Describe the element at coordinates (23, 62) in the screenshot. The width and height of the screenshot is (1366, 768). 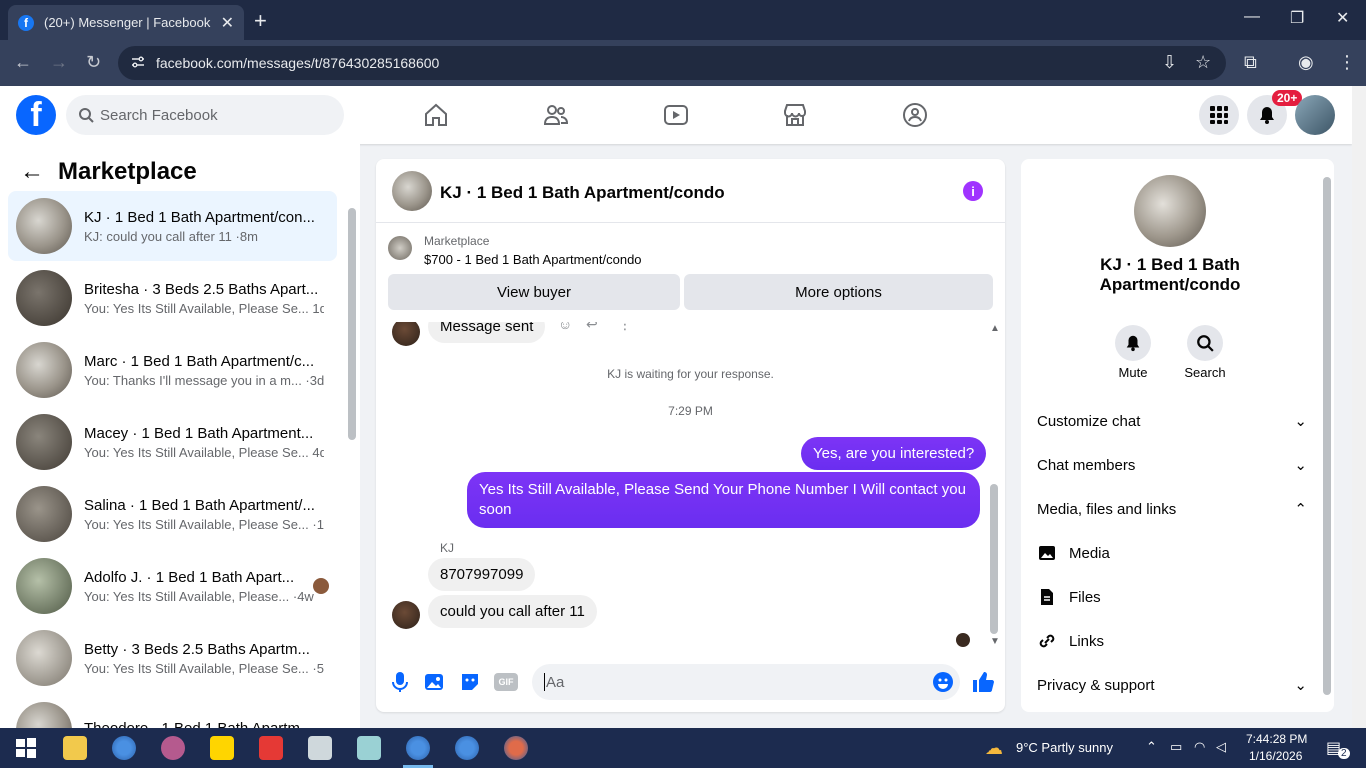
I see `back-icon: ←` at that location.